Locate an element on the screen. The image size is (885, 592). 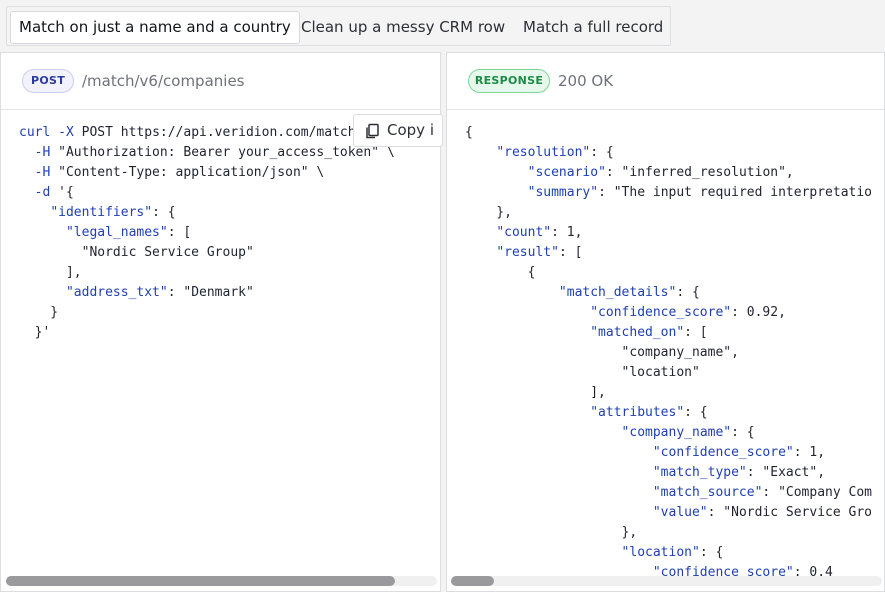
request-scrollbar is located at coordinates (221, 581).